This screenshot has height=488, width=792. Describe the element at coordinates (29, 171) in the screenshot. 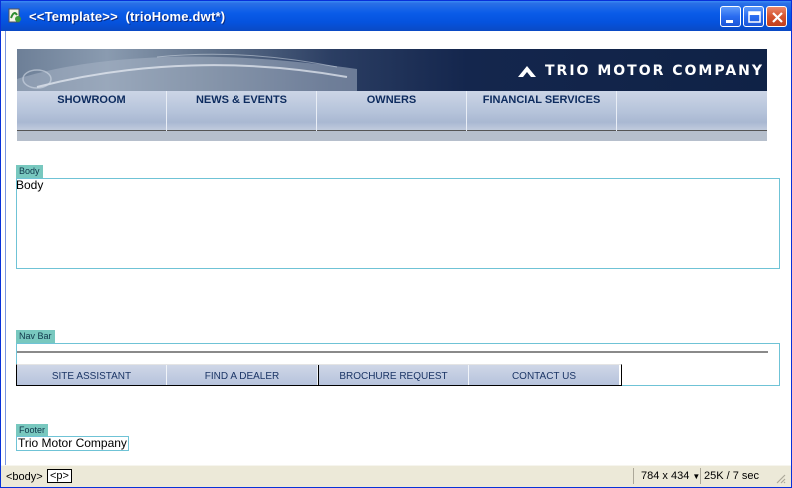

I see `body-region-tab: Body` at that location.